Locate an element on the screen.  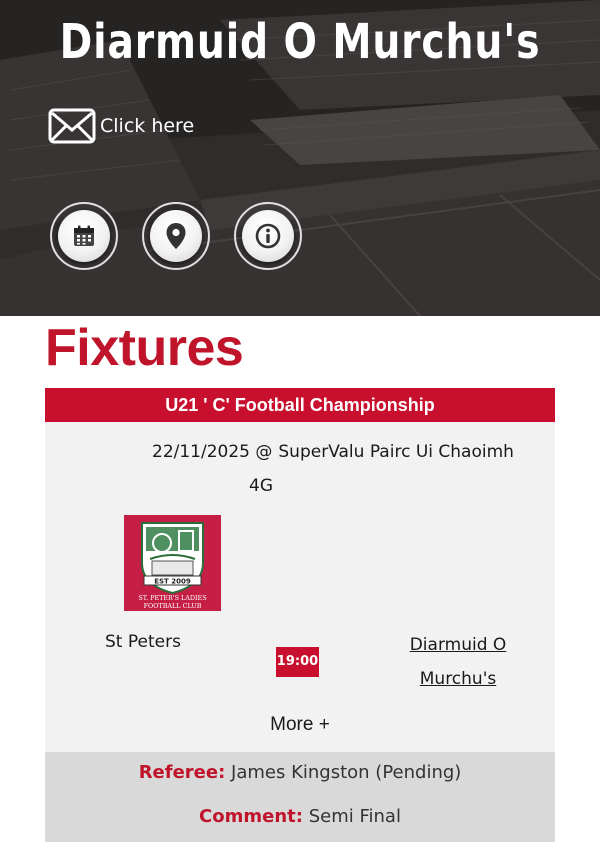
info-icon is located at coordinates (268, 236).